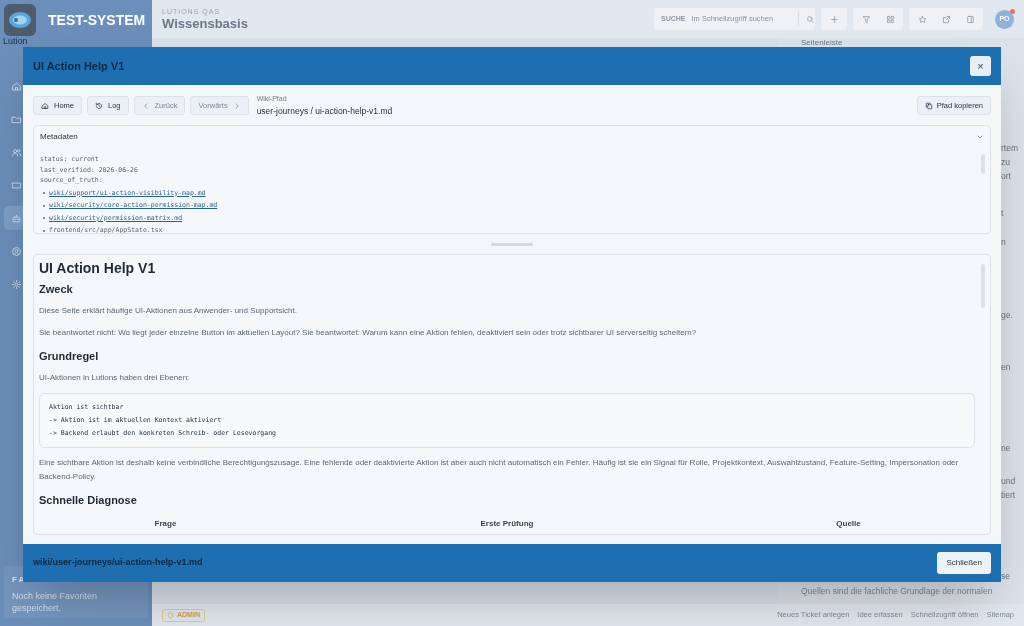 The image size is (1024, 626). I want to click on panel-icon, so click(970, 19).